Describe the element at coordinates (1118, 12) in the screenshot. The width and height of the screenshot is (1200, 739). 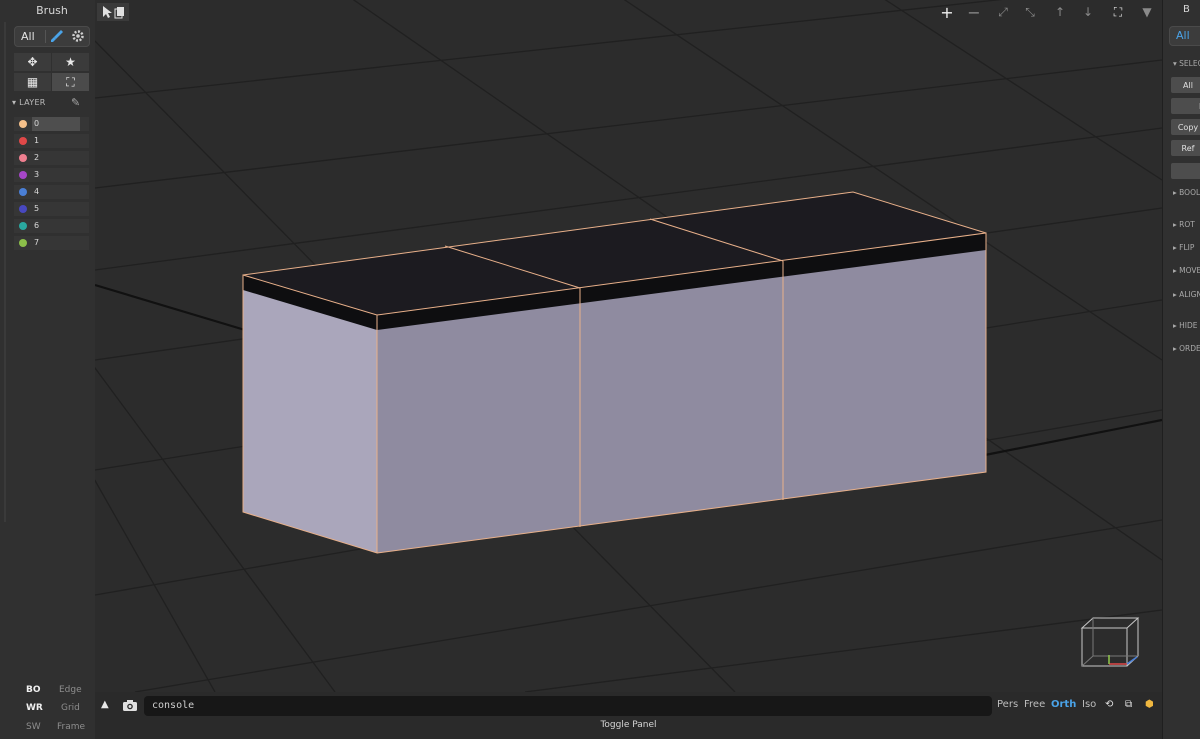
I see `fullscreen-icon: ⛶` at that location.